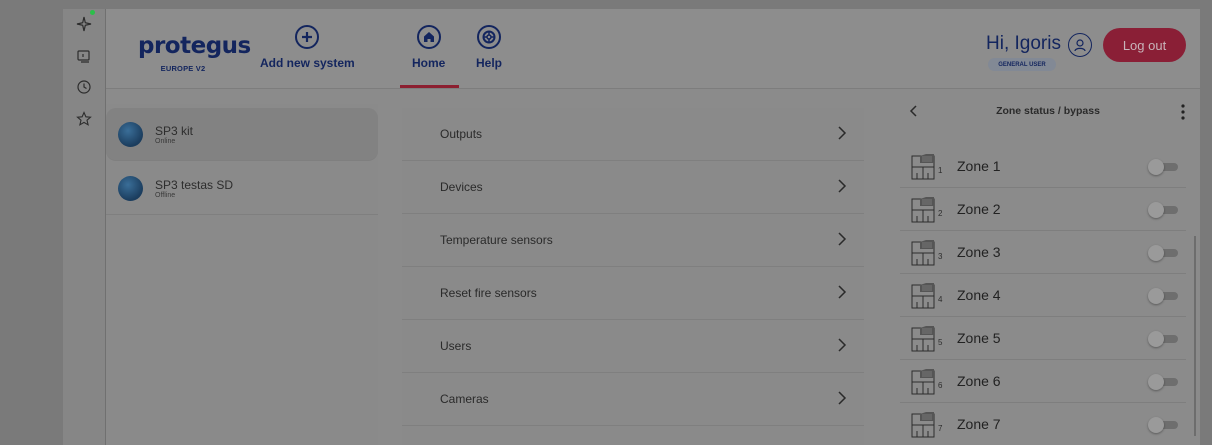 The height and width of the screenshot is (445, 1212). What do you see at coordinates (496, 240) in the screenshot?
I see `menu-label: Temperature sensors` at bounding box center [496, 240].